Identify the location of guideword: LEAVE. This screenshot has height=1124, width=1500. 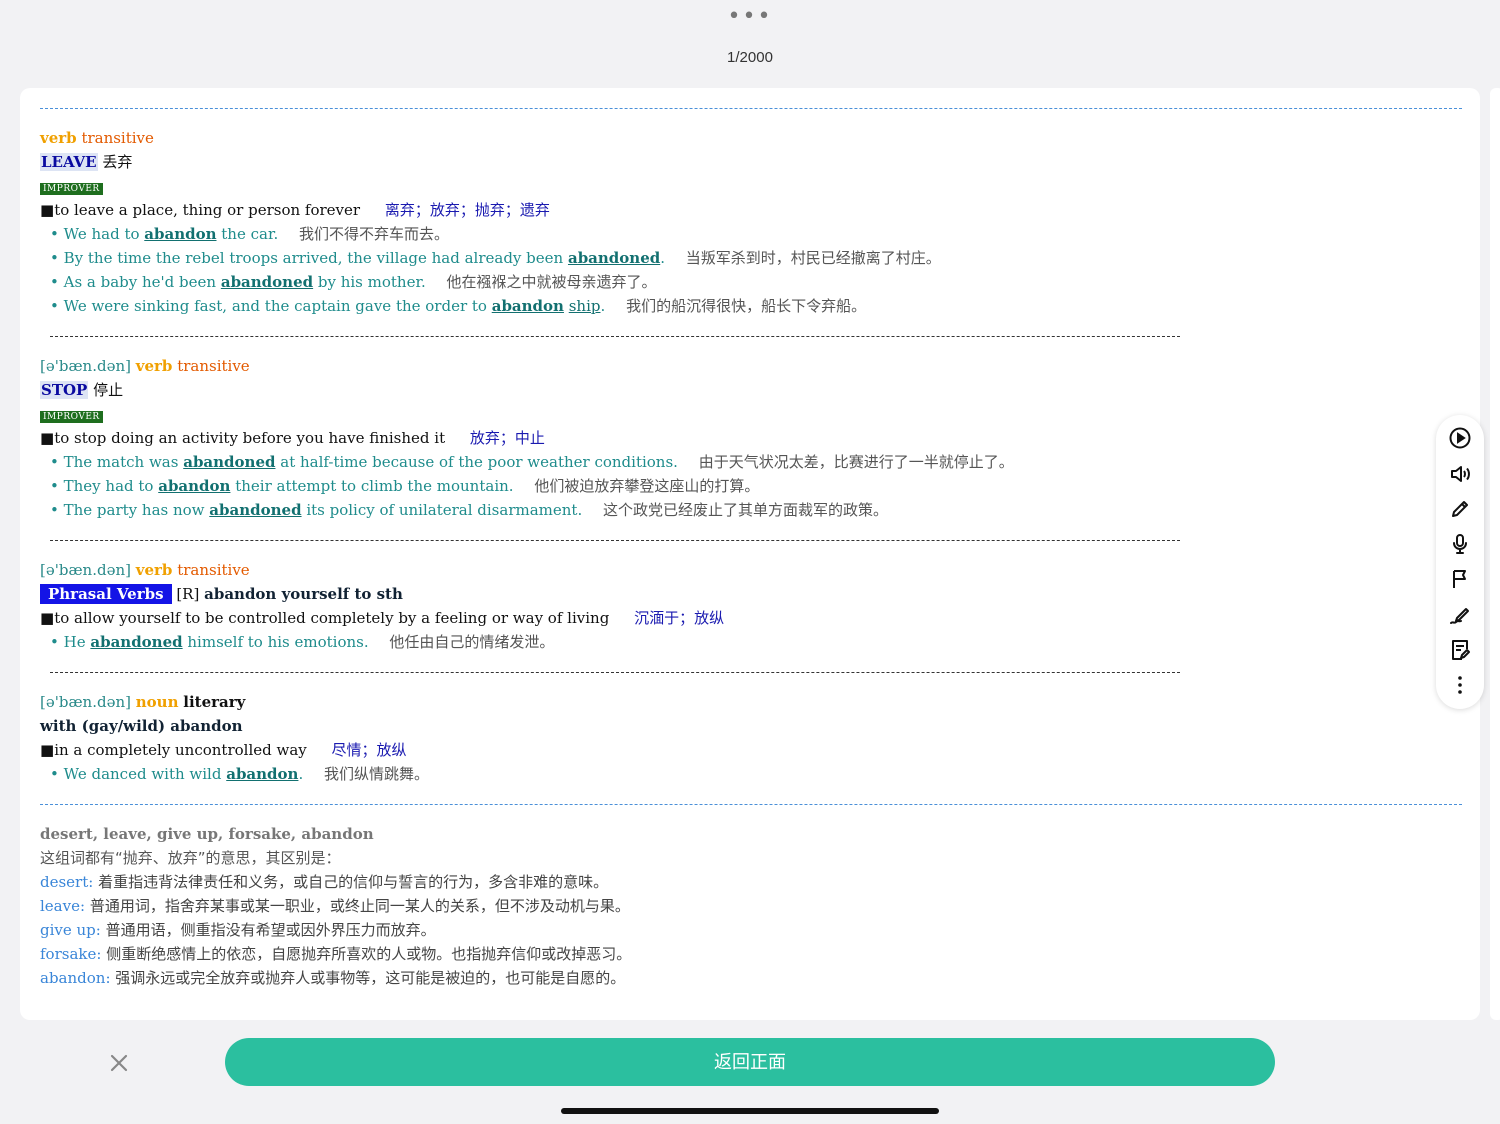
(69, 162).